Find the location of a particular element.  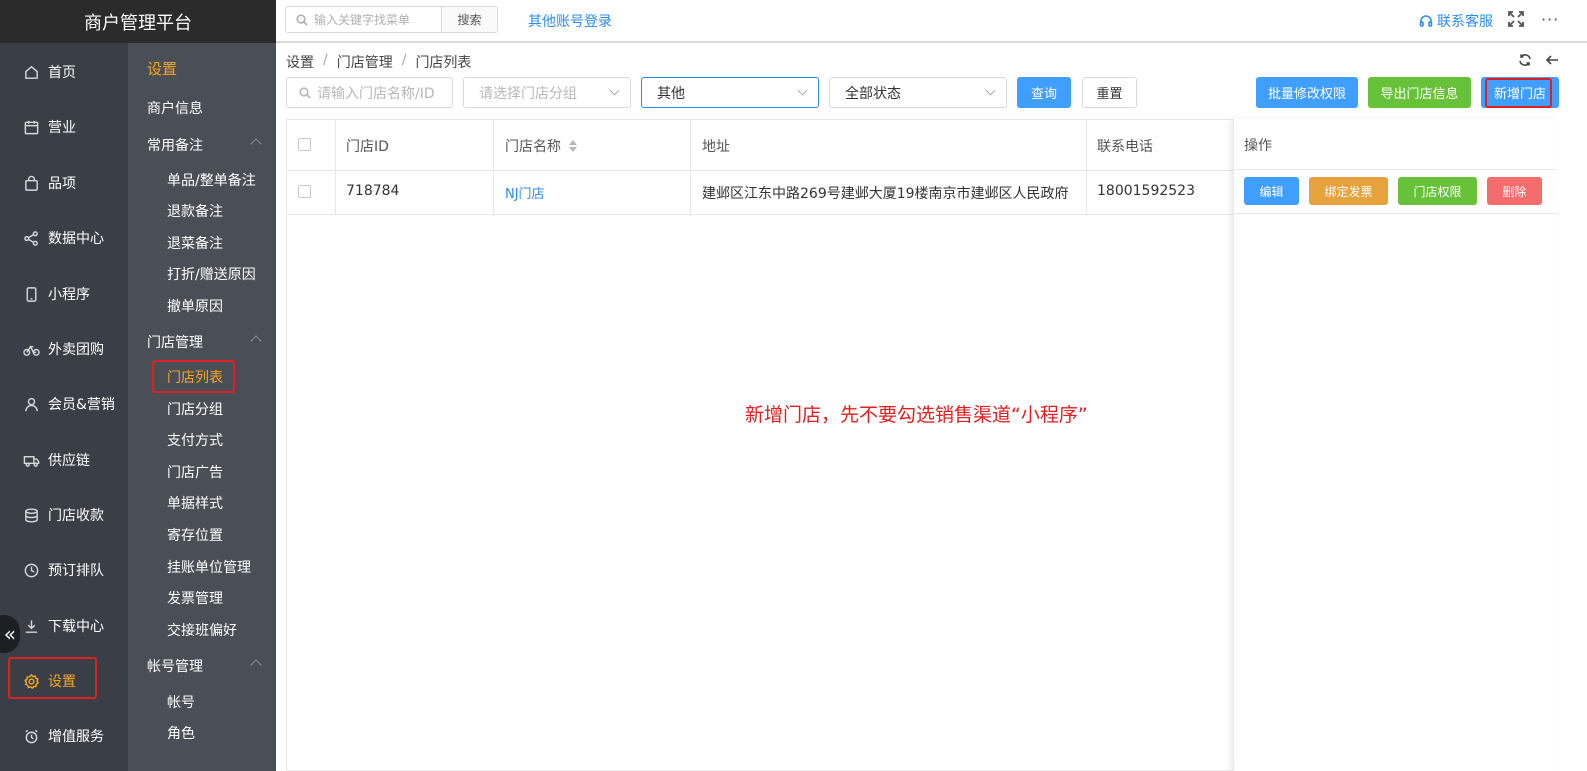

submenu-item: 帐号 is located at coordinates (202, 702).